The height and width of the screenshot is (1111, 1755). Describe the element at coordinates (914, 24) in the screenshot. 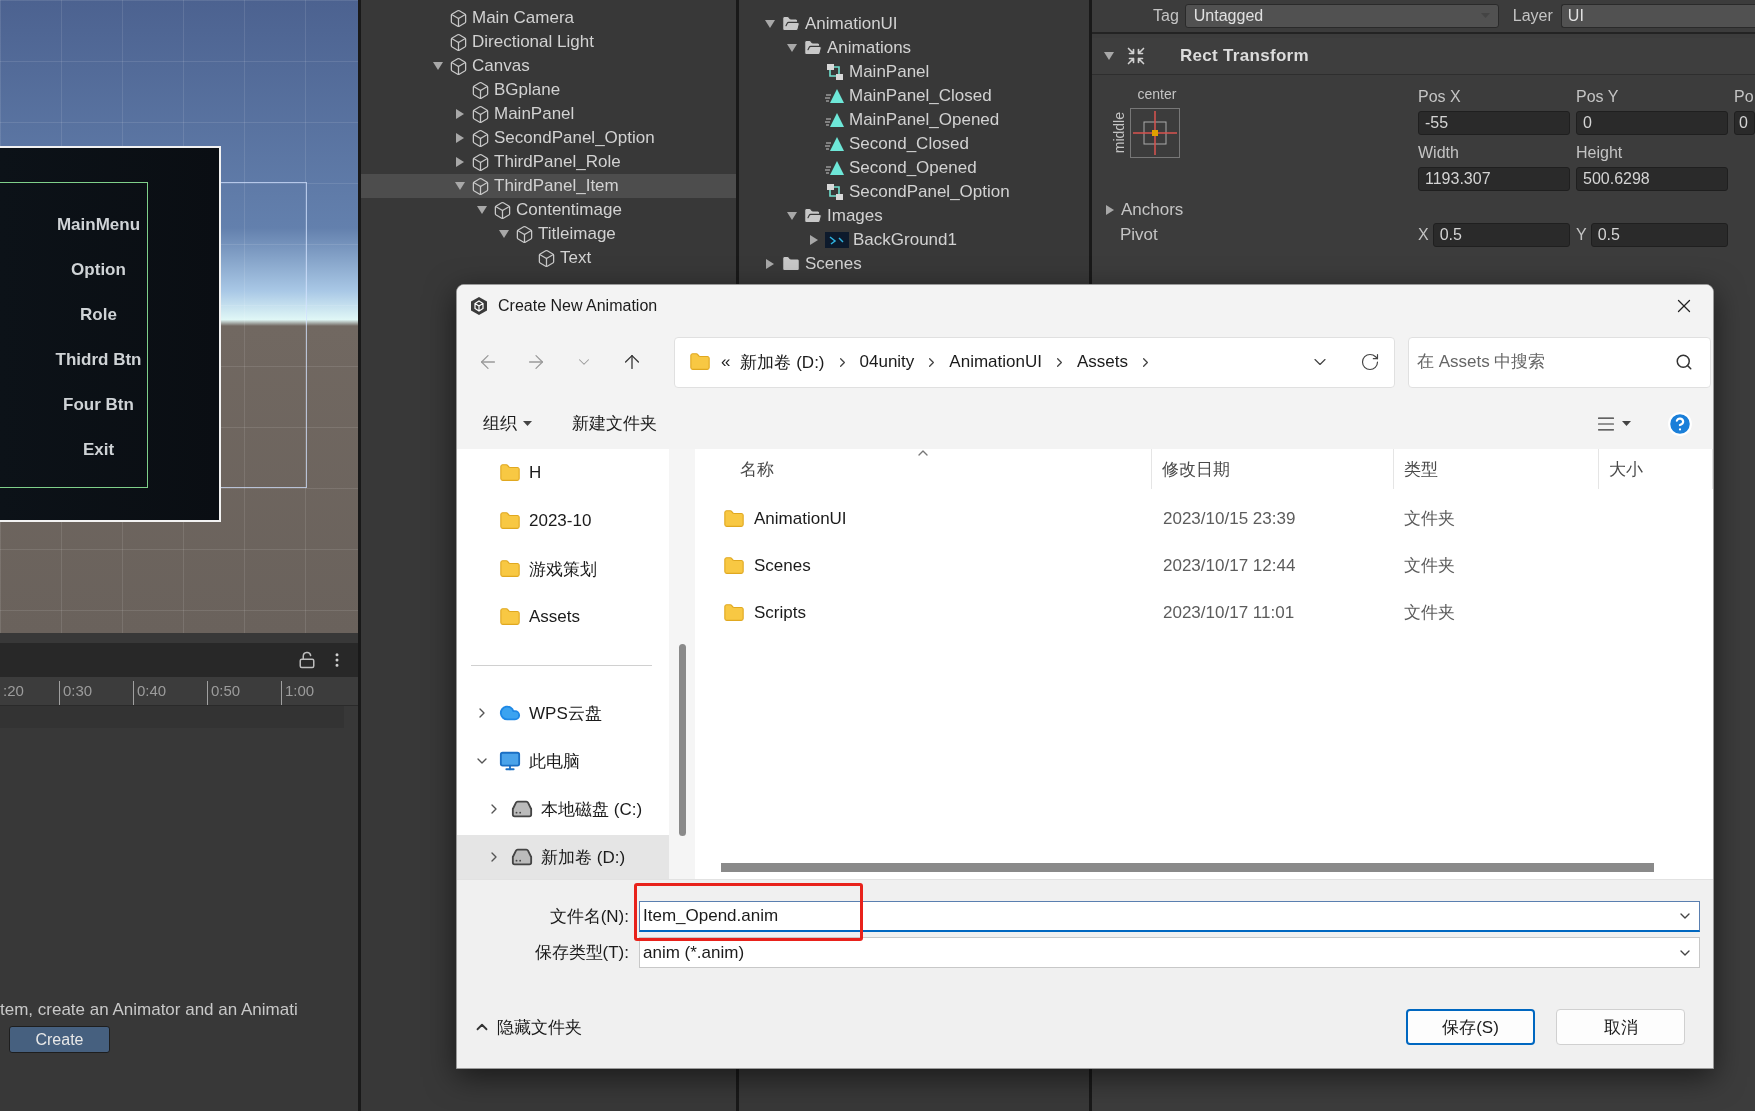

I see `project-item: AnimationUI` at that location.